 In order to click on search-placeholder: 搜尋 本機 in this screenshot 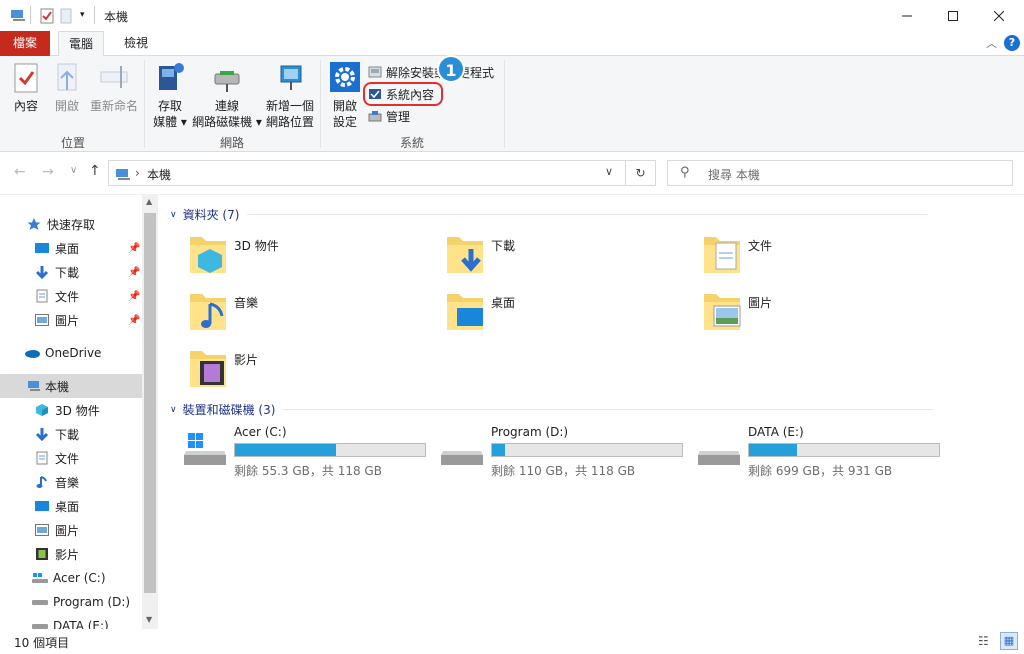, I will do `click(734, 175)`.